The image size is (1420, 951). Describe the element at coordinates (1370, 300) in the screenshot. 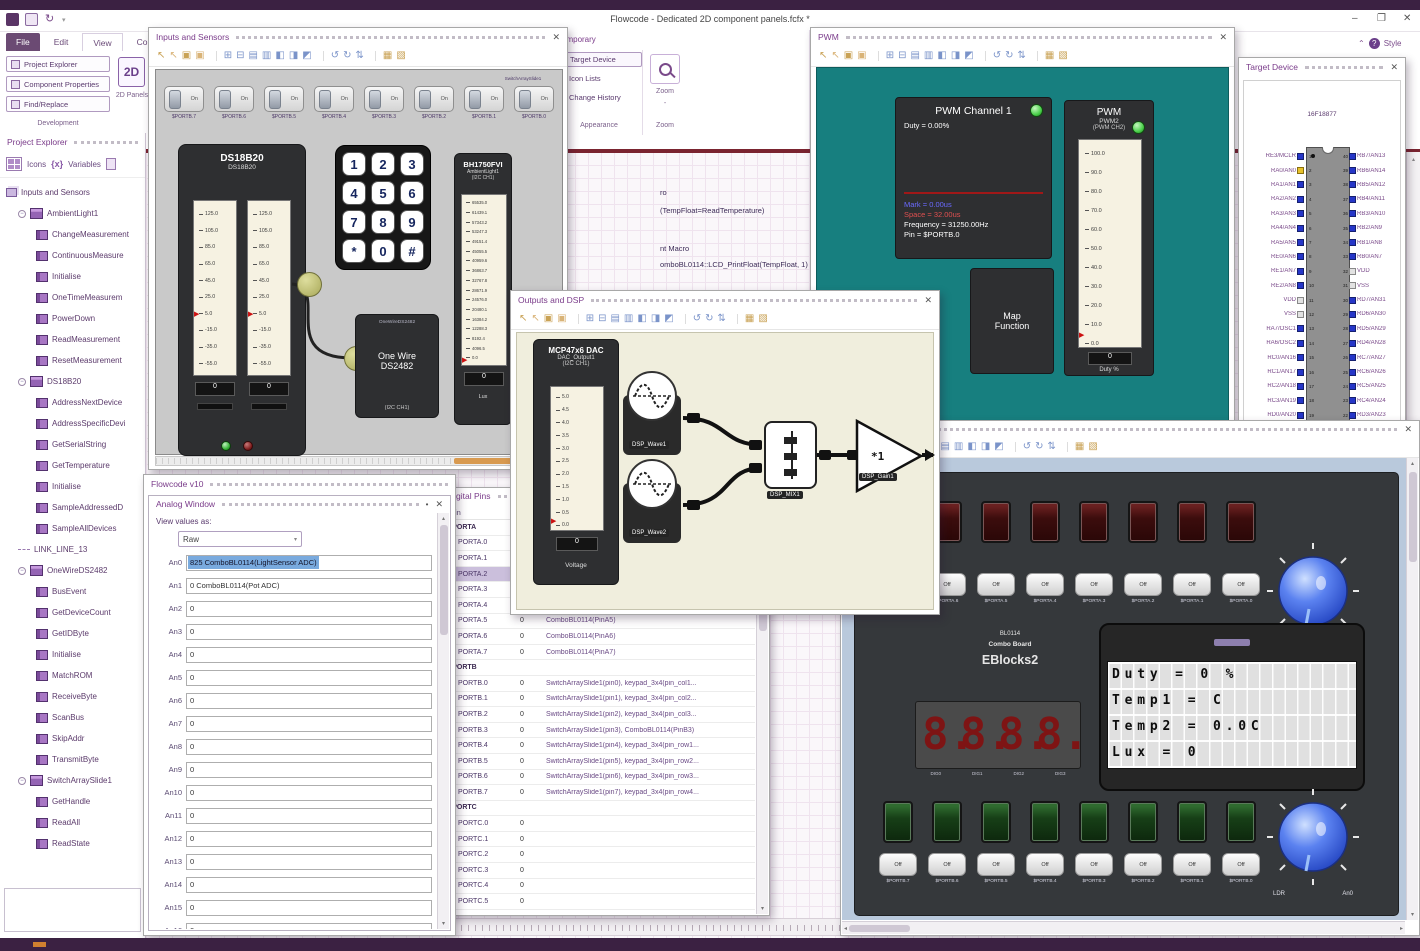

I see `chip-pin-row: 30 RD7/AN31` at that location.